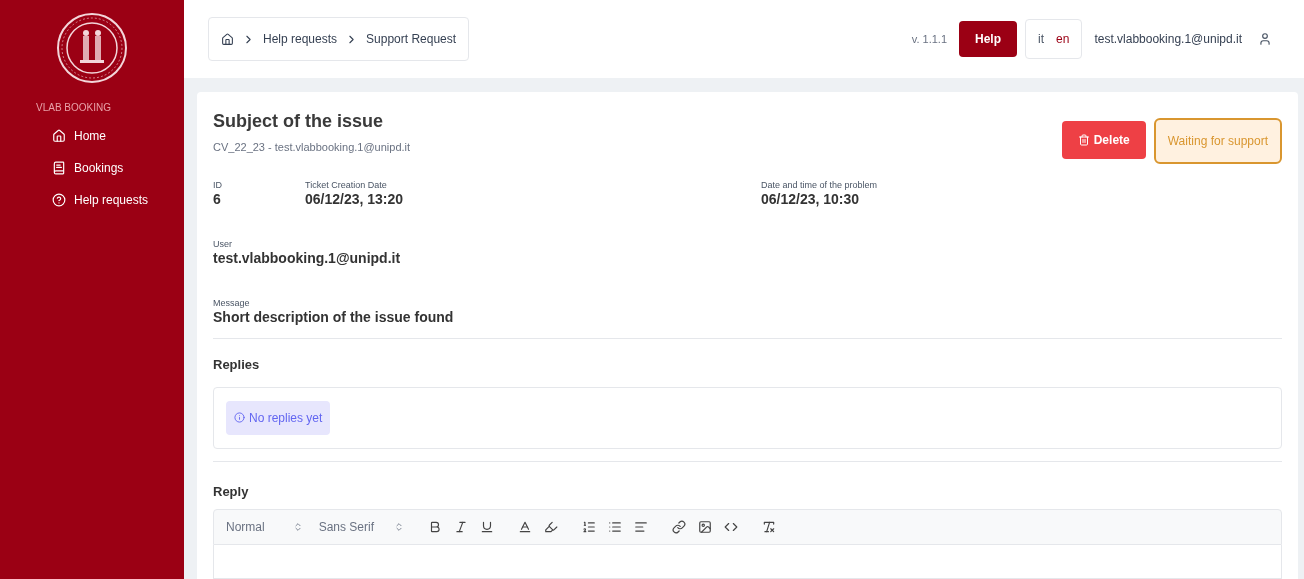 The image size is (1304, 579). I want to click on text-color-icon, so click(525, 527).